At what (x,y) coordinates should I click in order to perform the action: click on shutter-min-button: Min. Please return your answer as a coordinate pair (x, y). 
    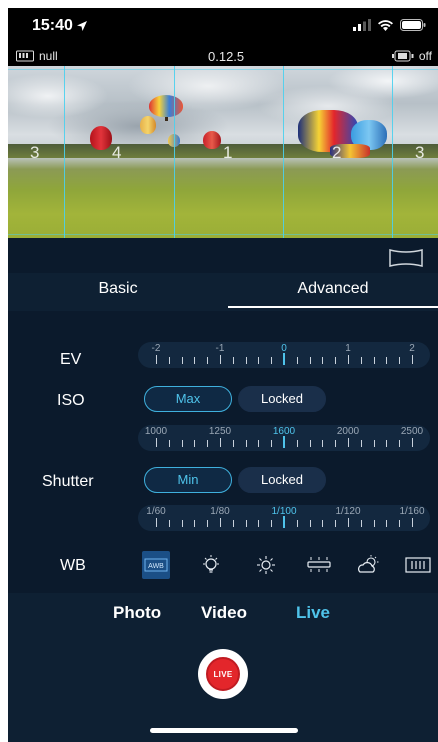
    Looking at the image, I should click on (188, 480).